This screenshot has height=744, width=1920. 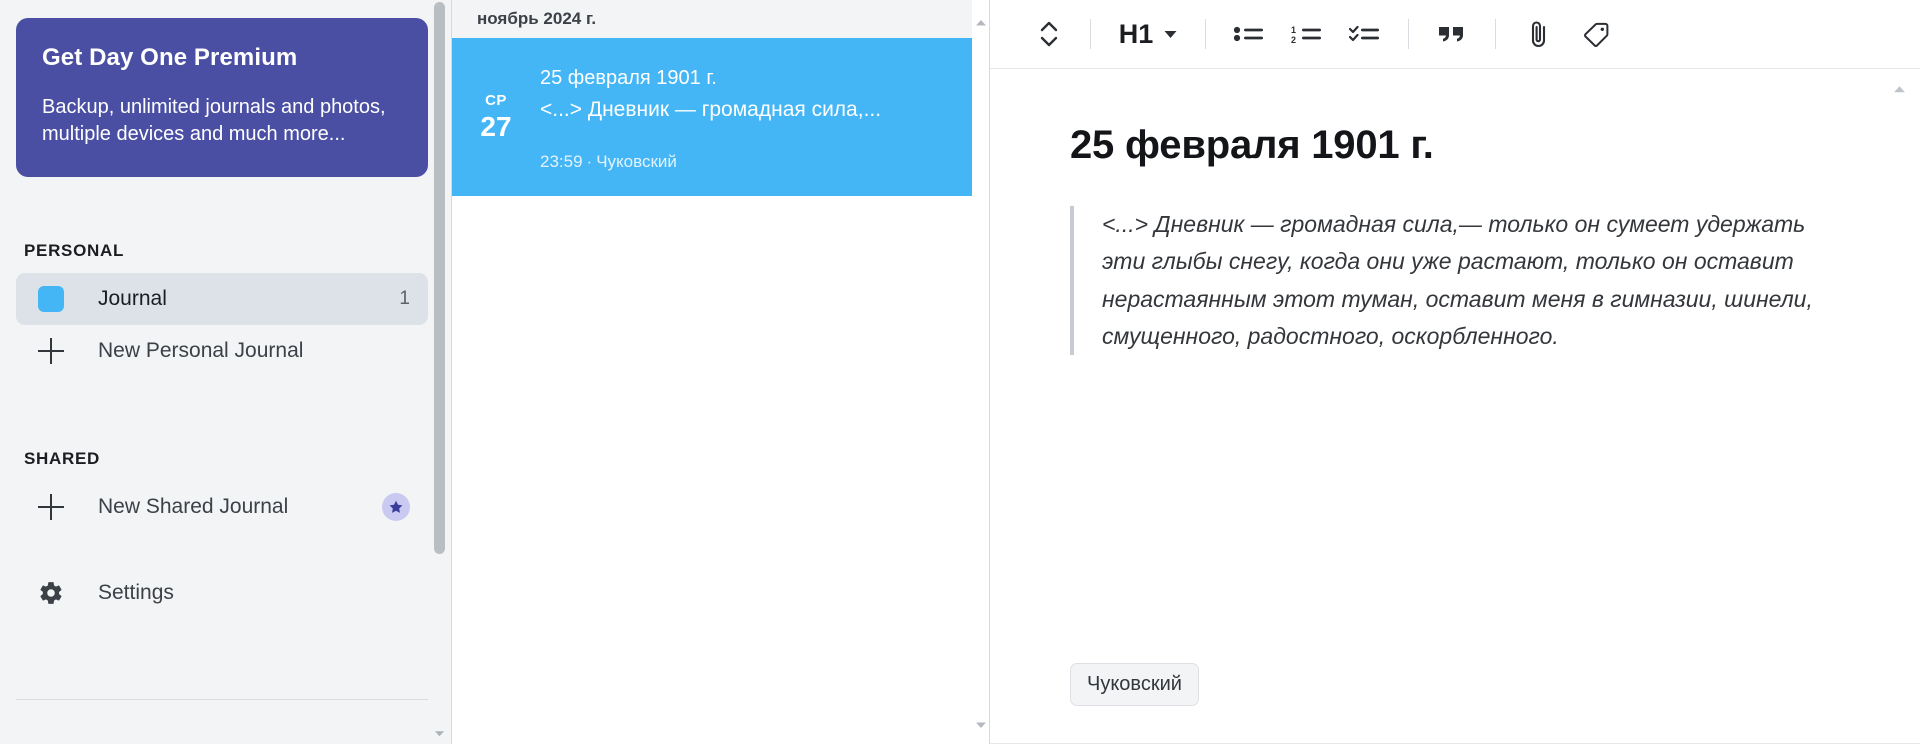 I want to click on sidebar-scrollbar-thumb, so click(x=439, y=278).